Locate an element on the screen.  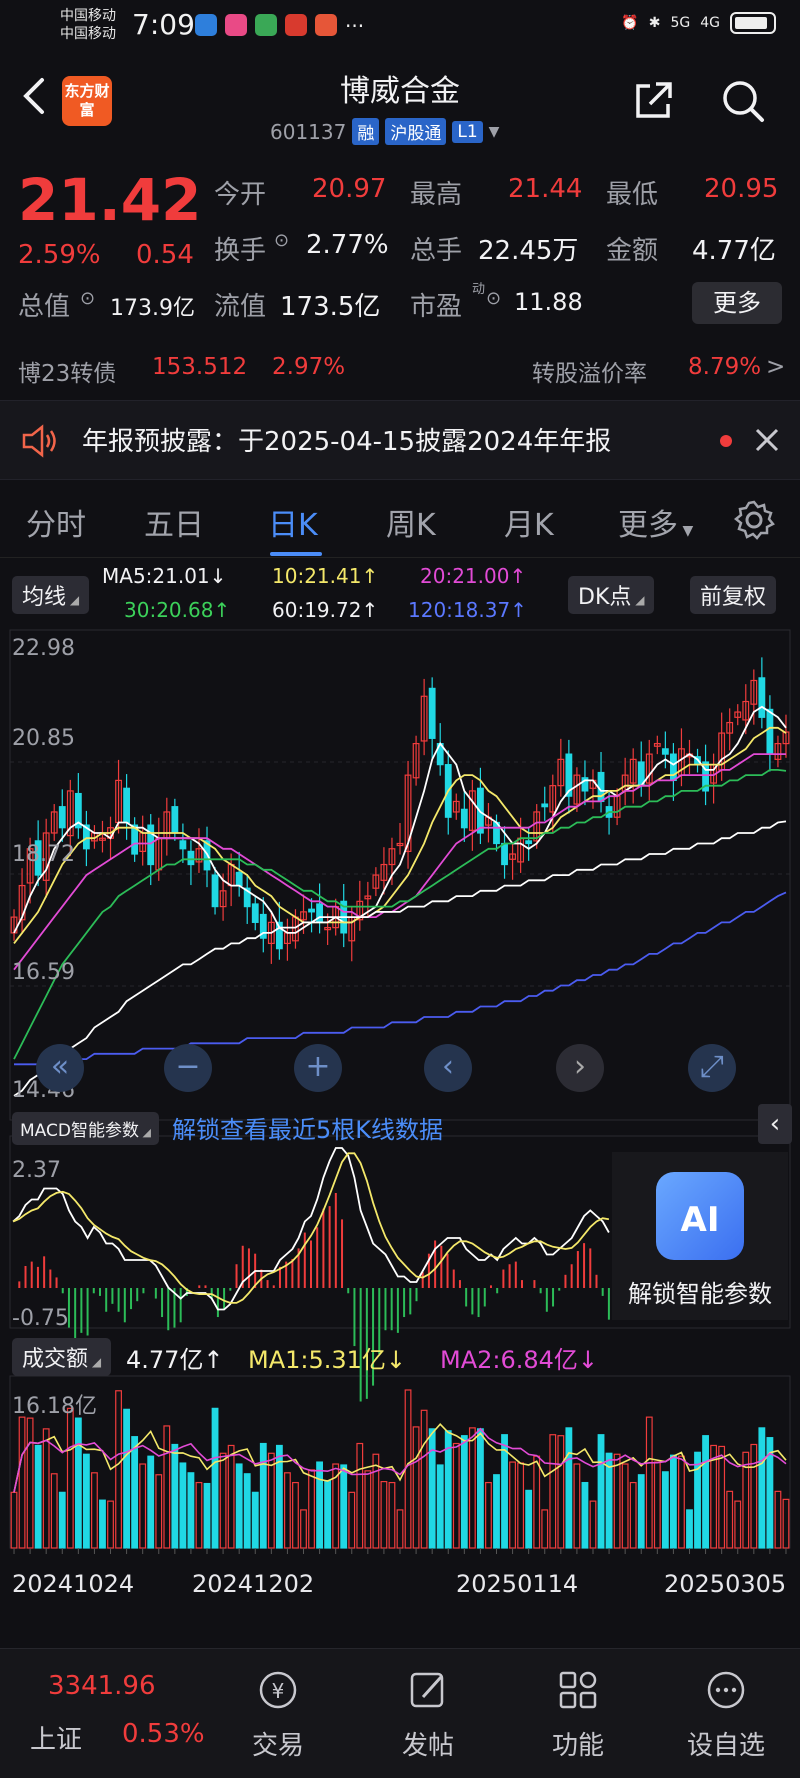
volume-ma2-legend: MA2:6.84亿↓ is located at coordinates (519, 1360).